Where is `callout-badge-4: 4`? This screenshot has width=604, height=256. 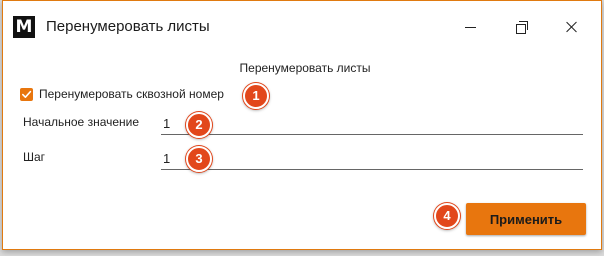
callout-badge-4: 4 is located at coordinates (447, 216).